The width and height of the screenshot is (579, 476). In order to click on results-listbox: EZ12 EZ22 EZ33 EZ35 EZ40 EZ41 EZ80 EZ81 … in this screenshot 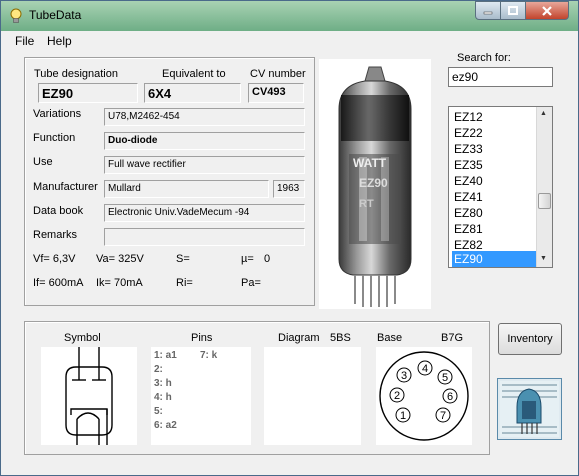, I will do `click(500, 187)`.